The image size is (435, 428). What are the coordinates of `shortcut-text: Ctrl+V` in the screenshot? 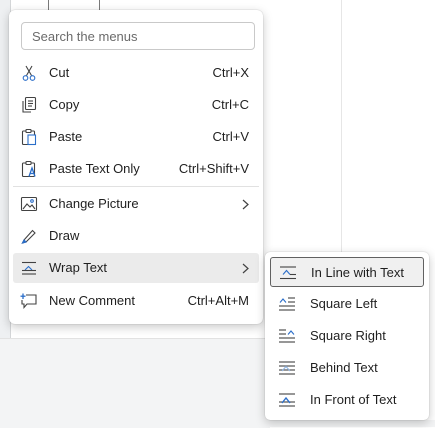 It's located at (230, 136).